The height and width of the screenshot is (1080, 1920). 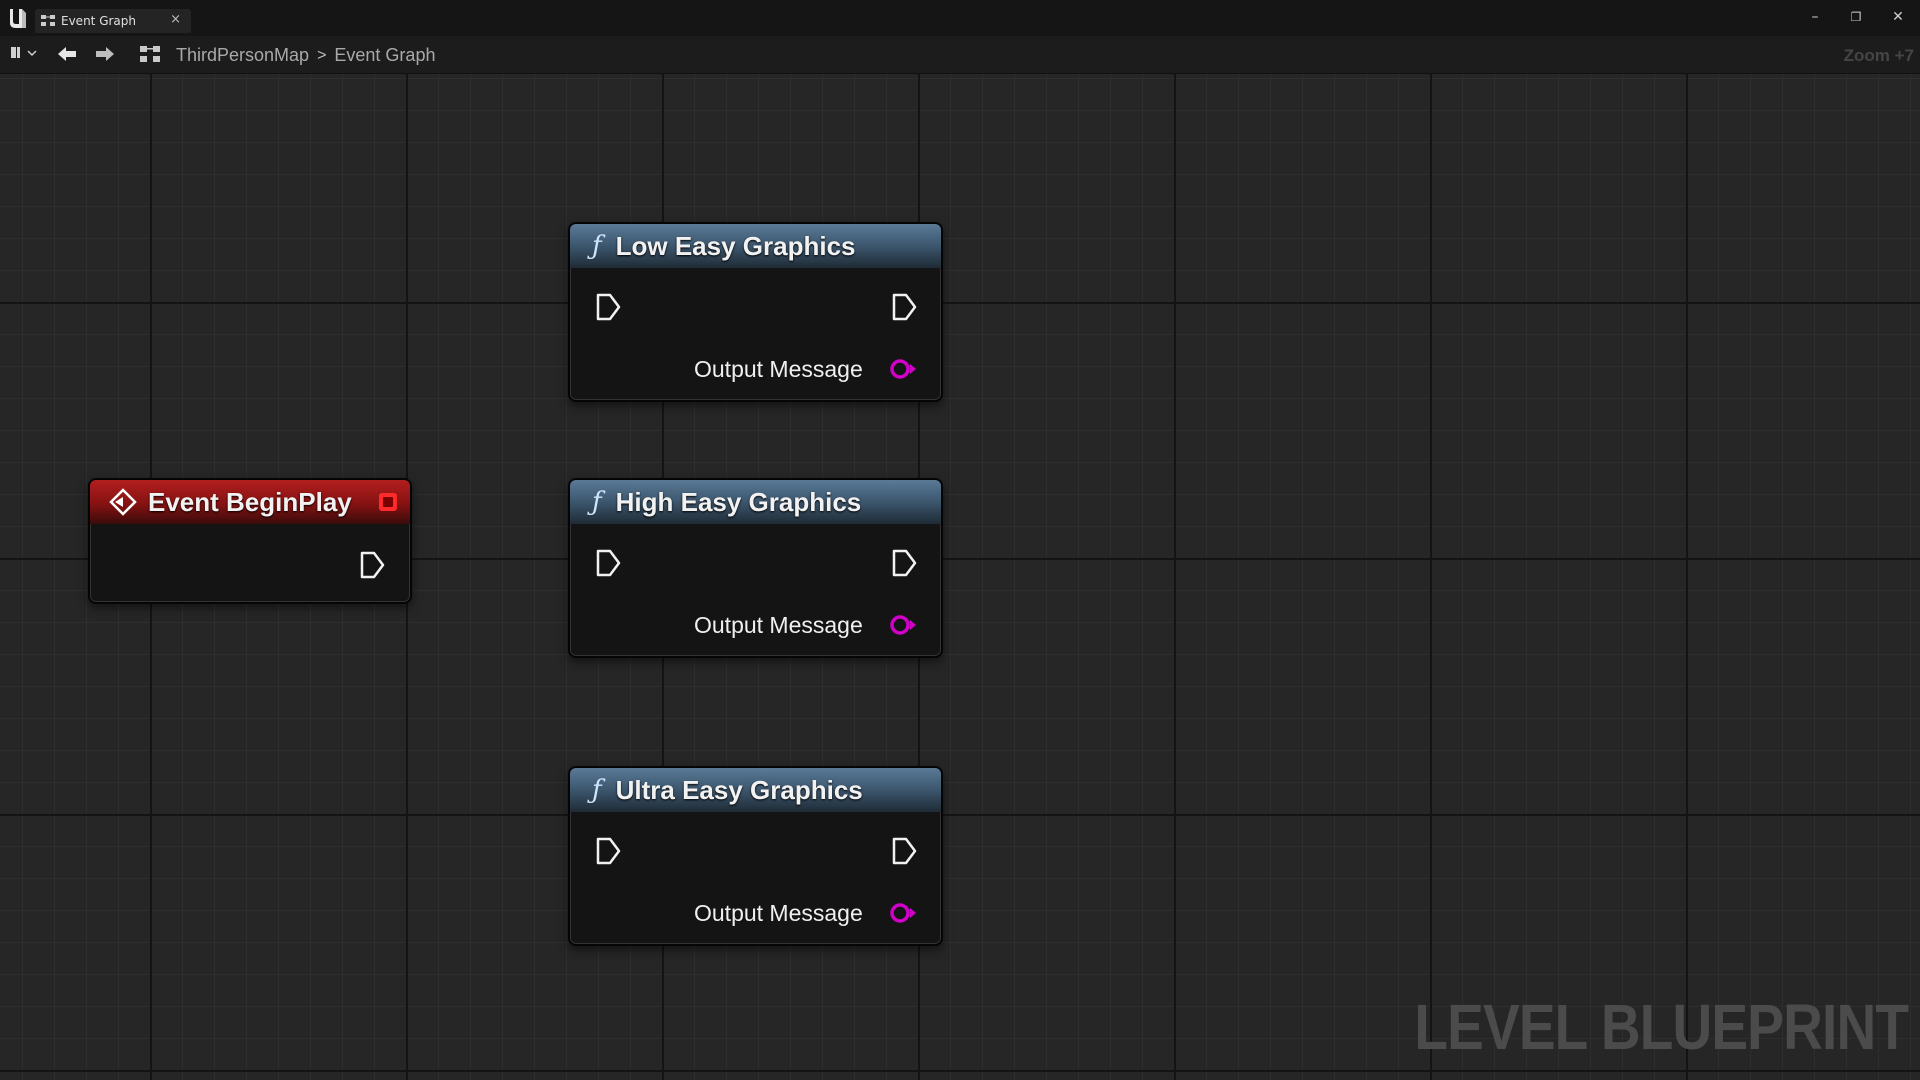 What do you see at coordinates (1815, 17) in the screenshot?
I see `minimize-button: –` at bounding box center [1815, 17].